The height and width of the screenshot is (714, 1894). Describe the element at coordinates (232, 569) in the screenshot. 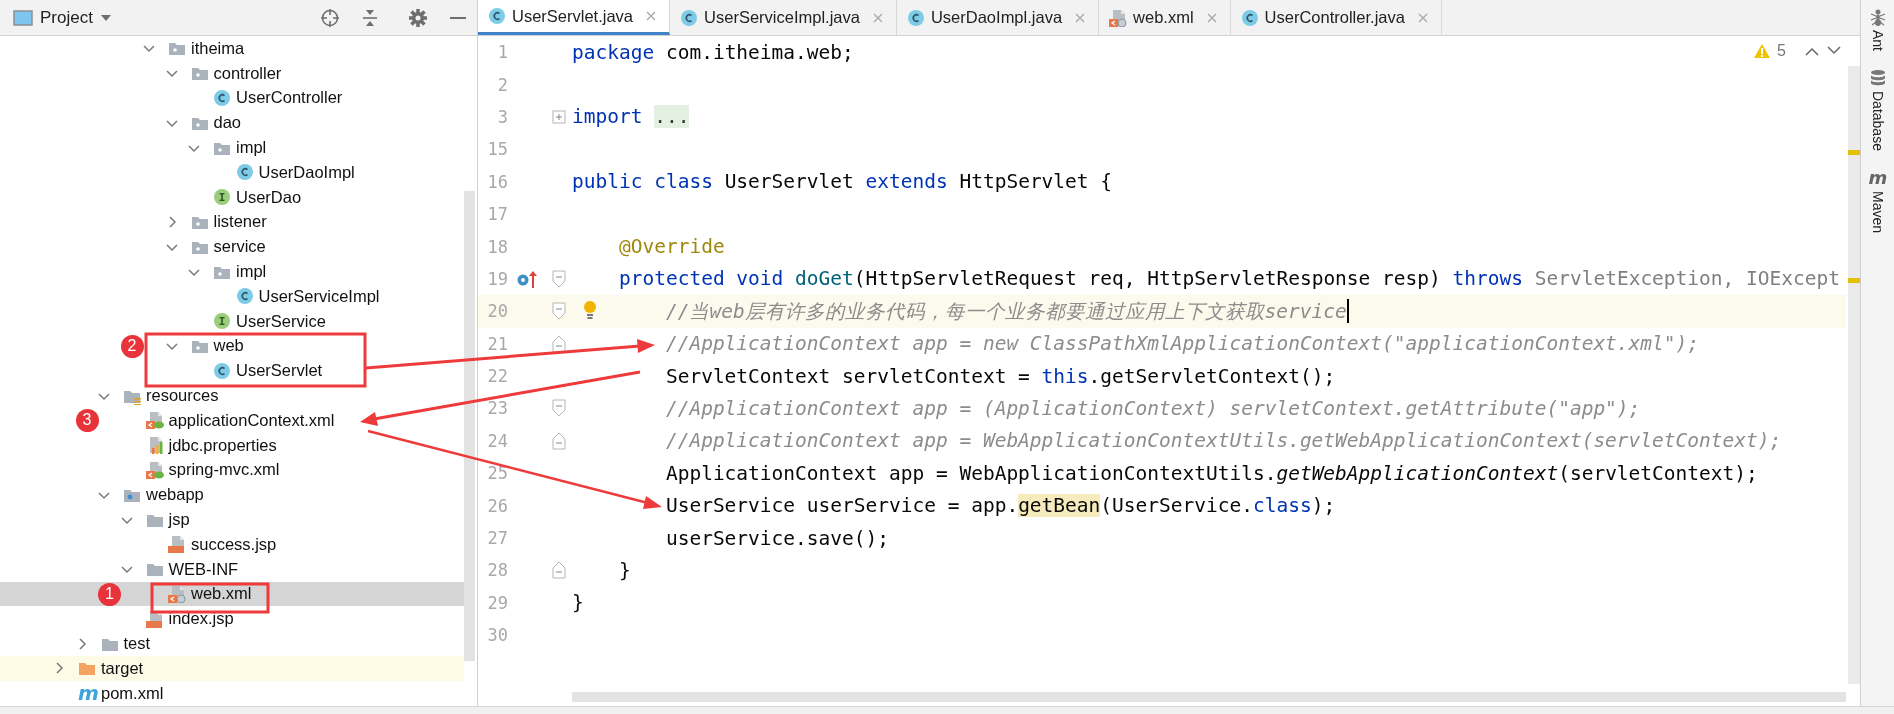

I see `tree-item: WEB-INF` at that location.